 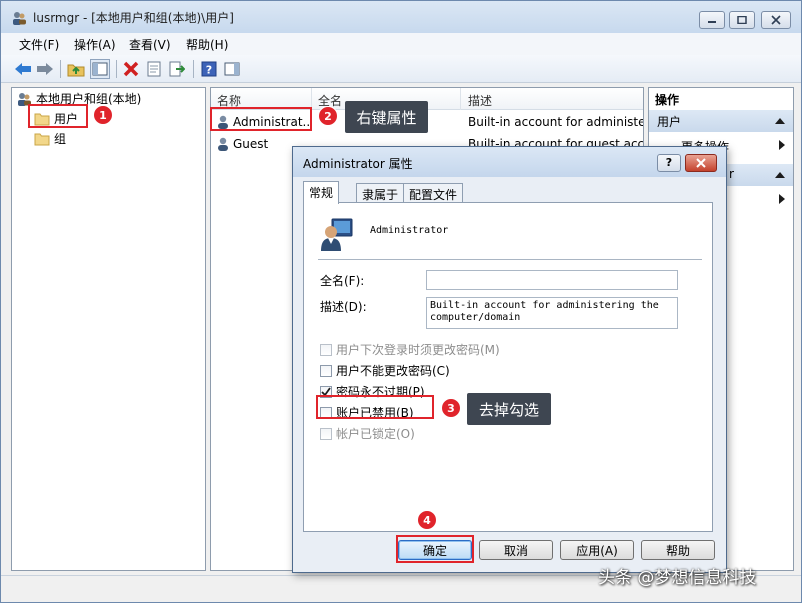 What do you see at coordinates (435, 549) in the screenshot?
I see `highlight-ok-button` at bounding box center [435, 549].